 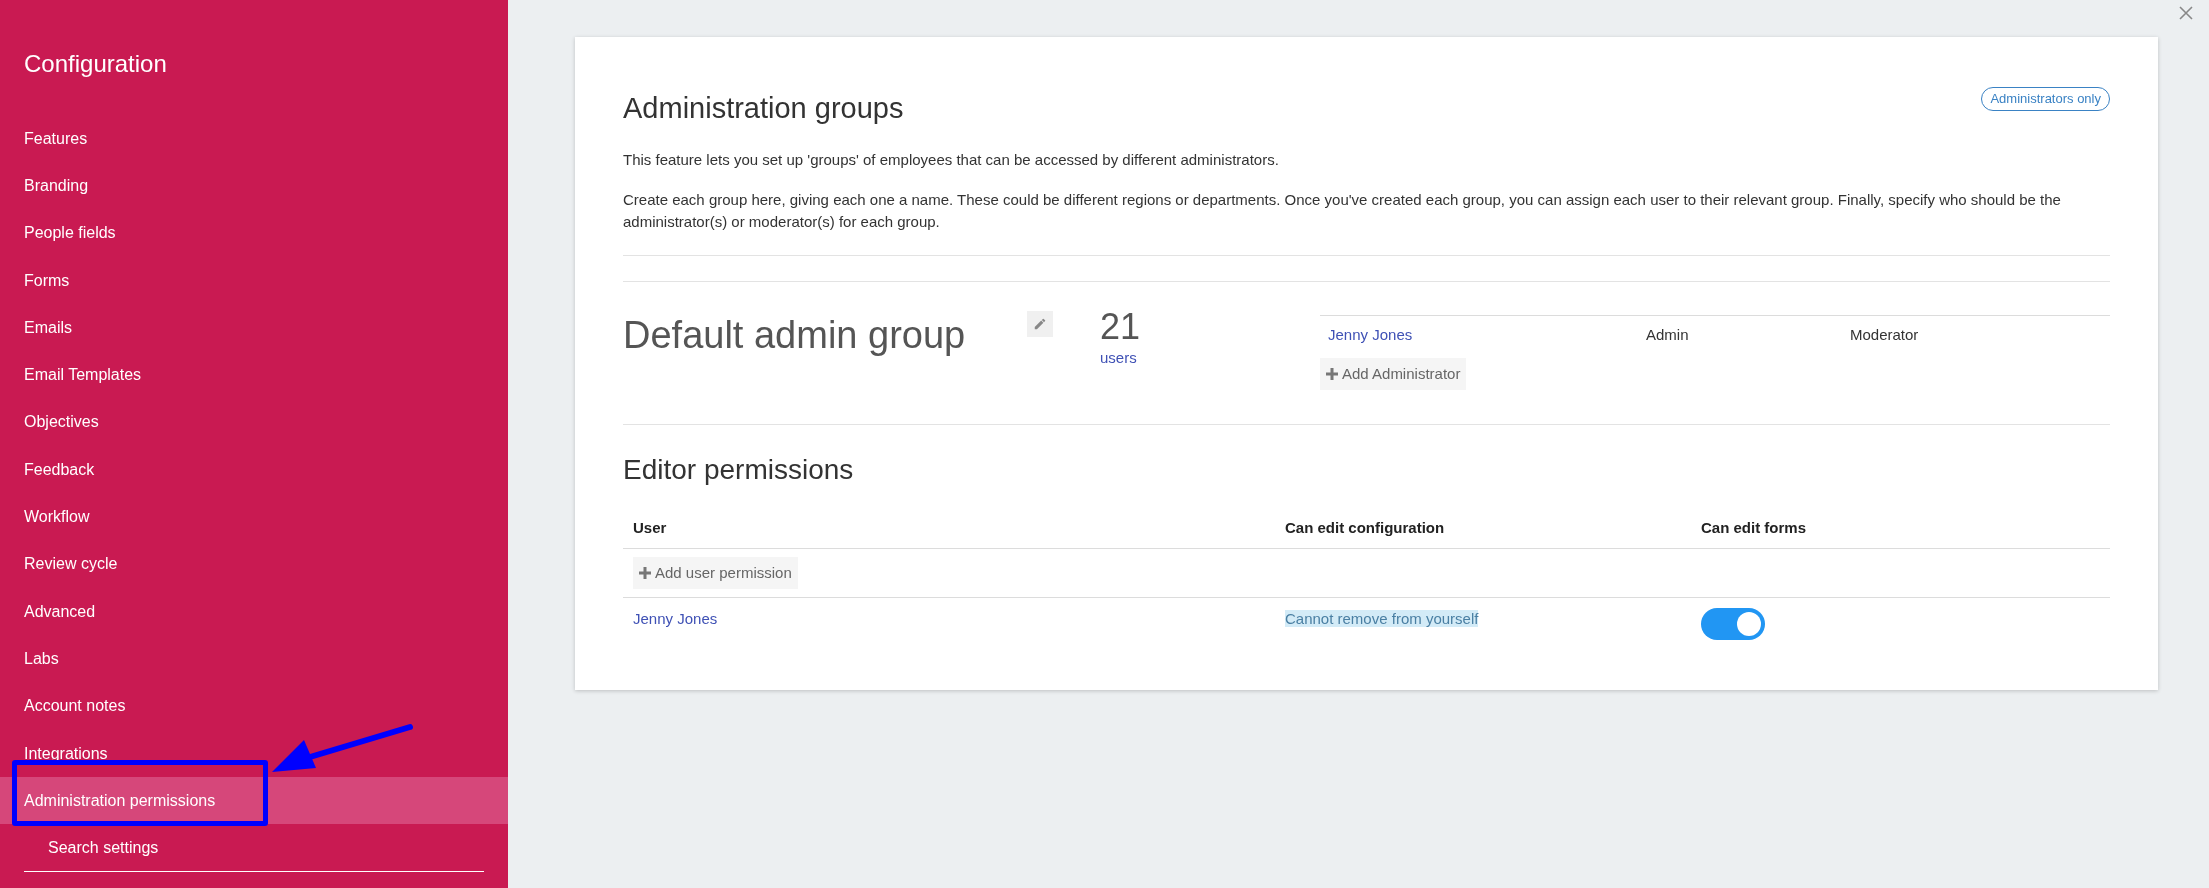 I want to click on sidebar-title: Configuration, so click(x=95, y=64).